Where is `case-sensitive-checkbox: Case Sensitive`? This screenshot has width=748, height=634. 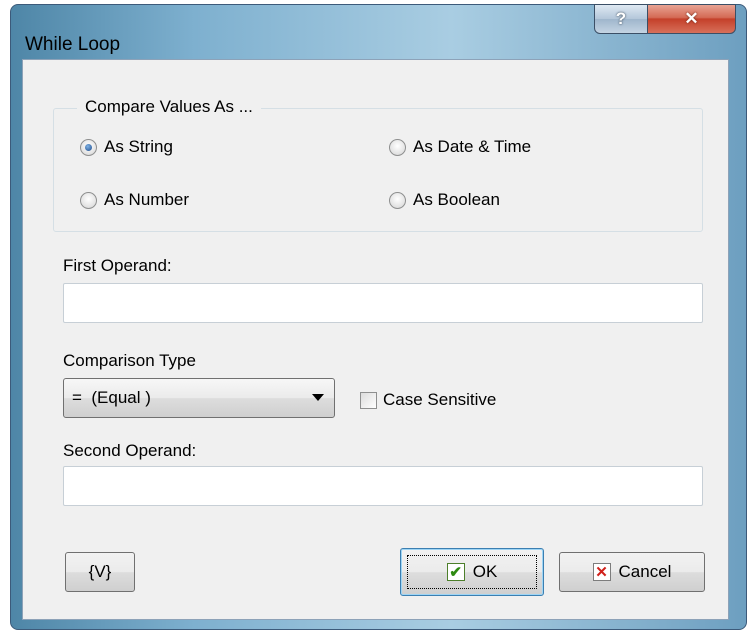
case-sensitive-checkbox: Case Sensitive is located at coordinates (428, 400).